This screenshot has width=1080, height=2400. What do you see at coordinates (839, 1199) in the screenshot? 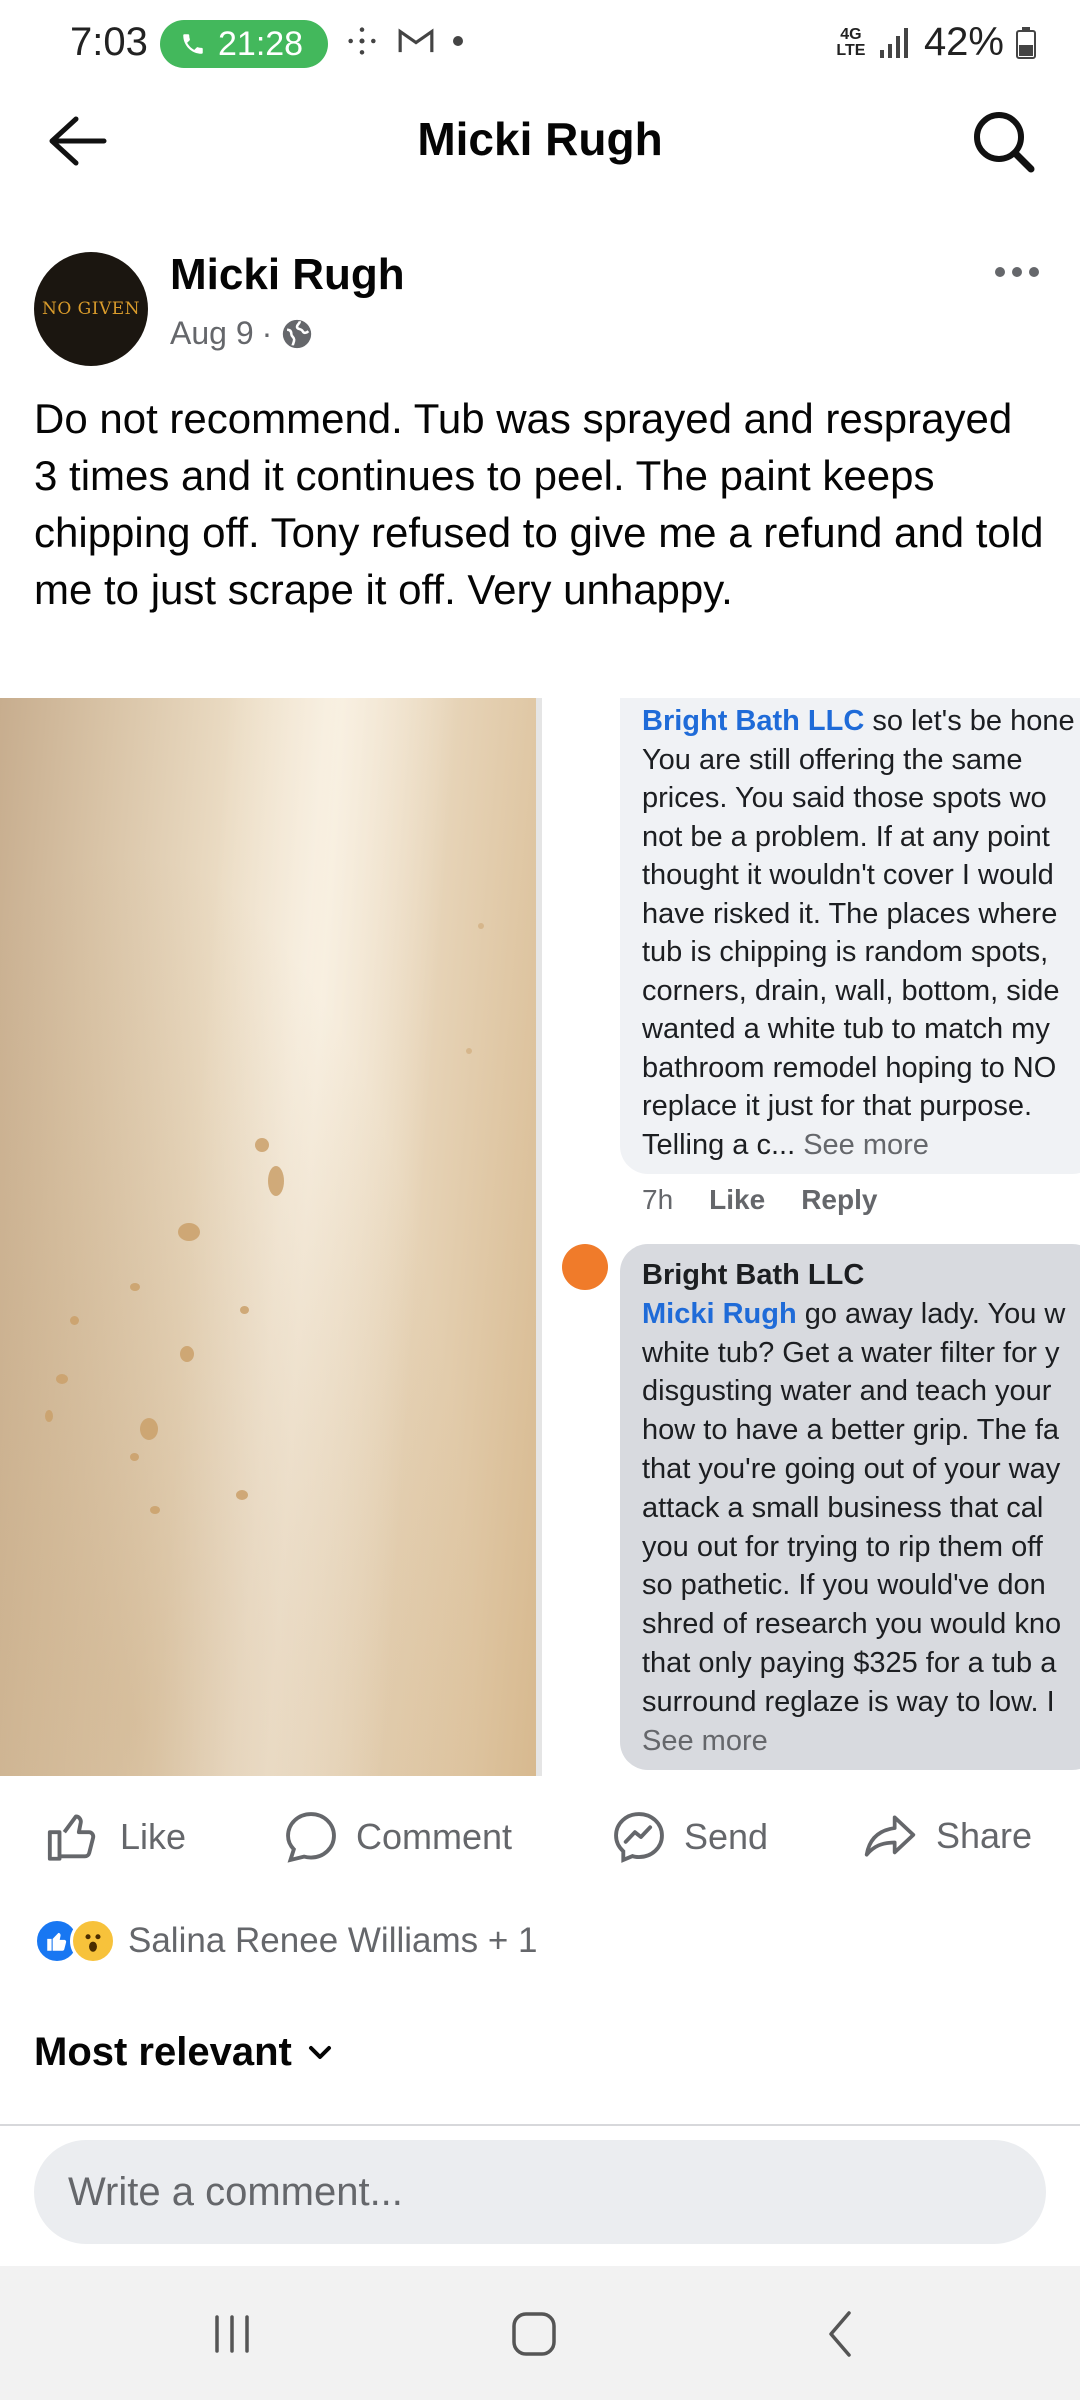
I see `comment-reply-label: Reply` at bounding box center [839, 1199].